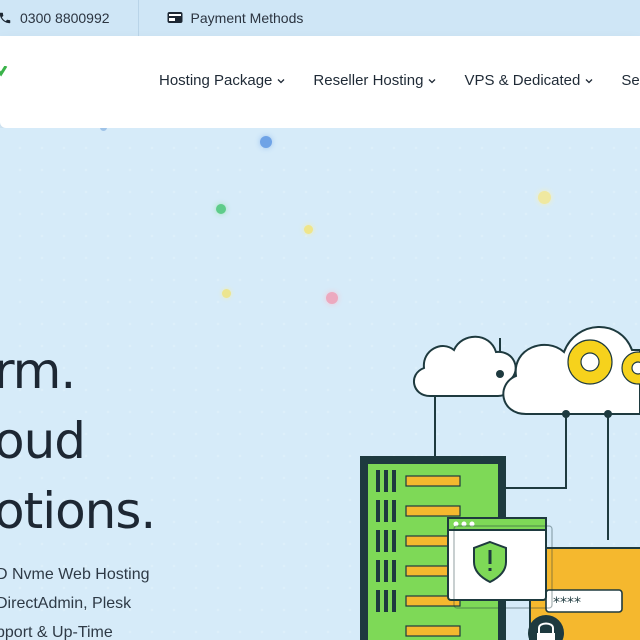  Describe the element at coordinates (43, 441) in the screenshot. I see `headline-line-2: oud` at that location.